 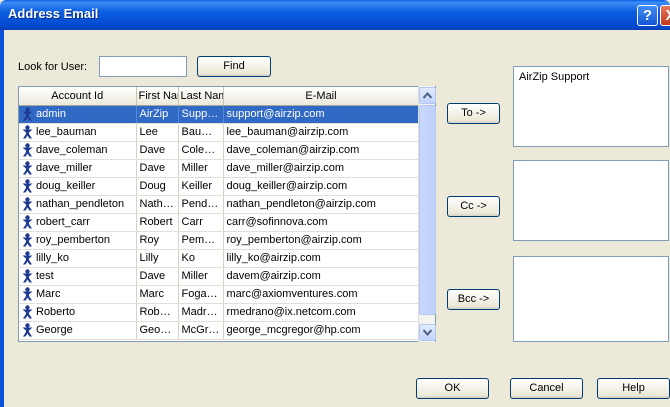 I want to click on cell-email: lee_bauman@airzip.com, so click(x=321, y=132).